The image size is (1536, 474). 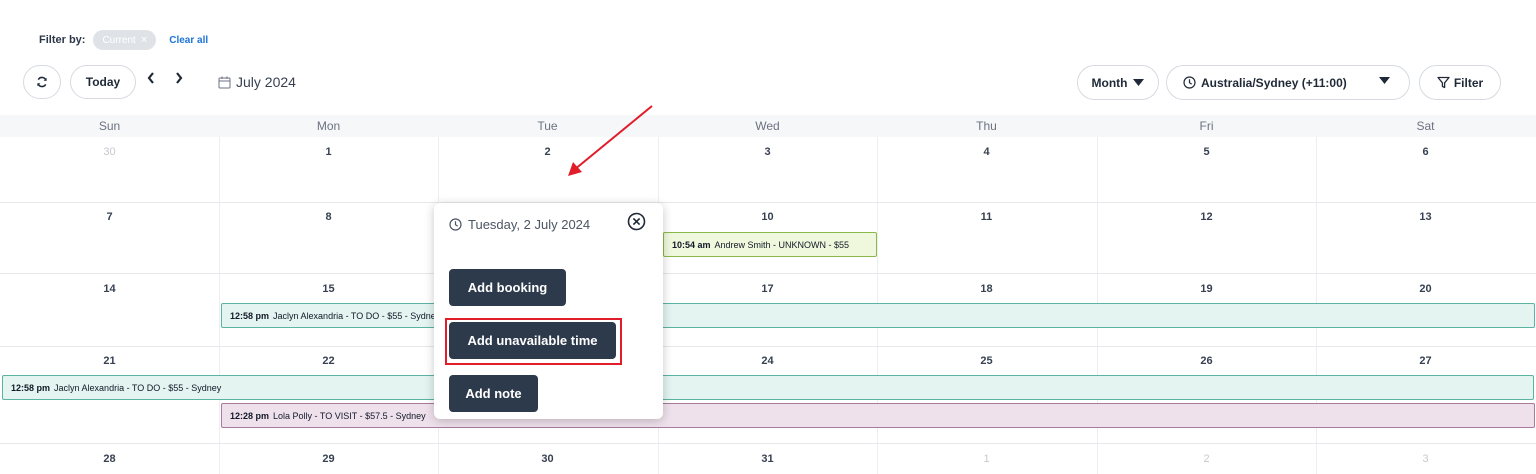 I want to click on annotation-arrow-icon, so click(x=610, y=140).